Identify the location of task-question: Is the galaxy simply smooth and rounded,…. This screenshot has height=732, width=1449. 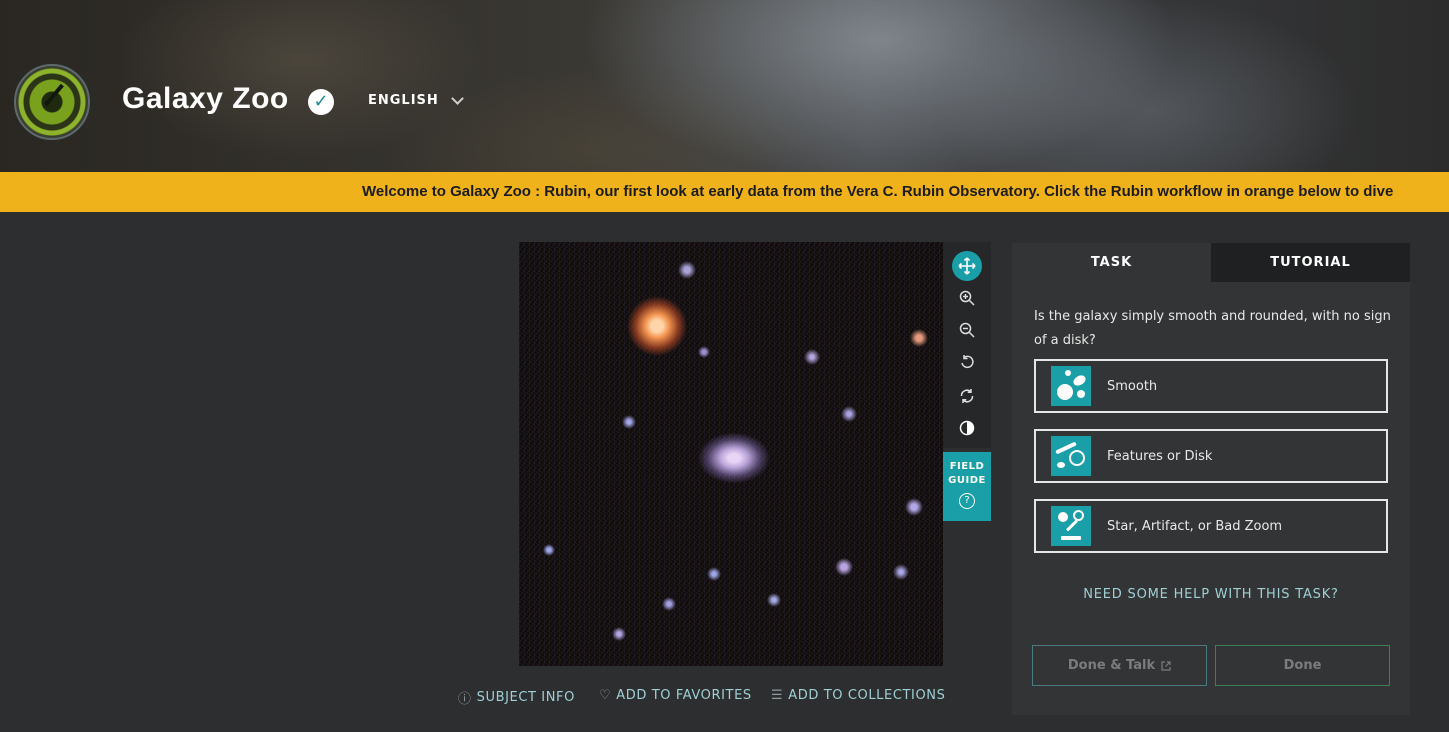
(1212, 328).